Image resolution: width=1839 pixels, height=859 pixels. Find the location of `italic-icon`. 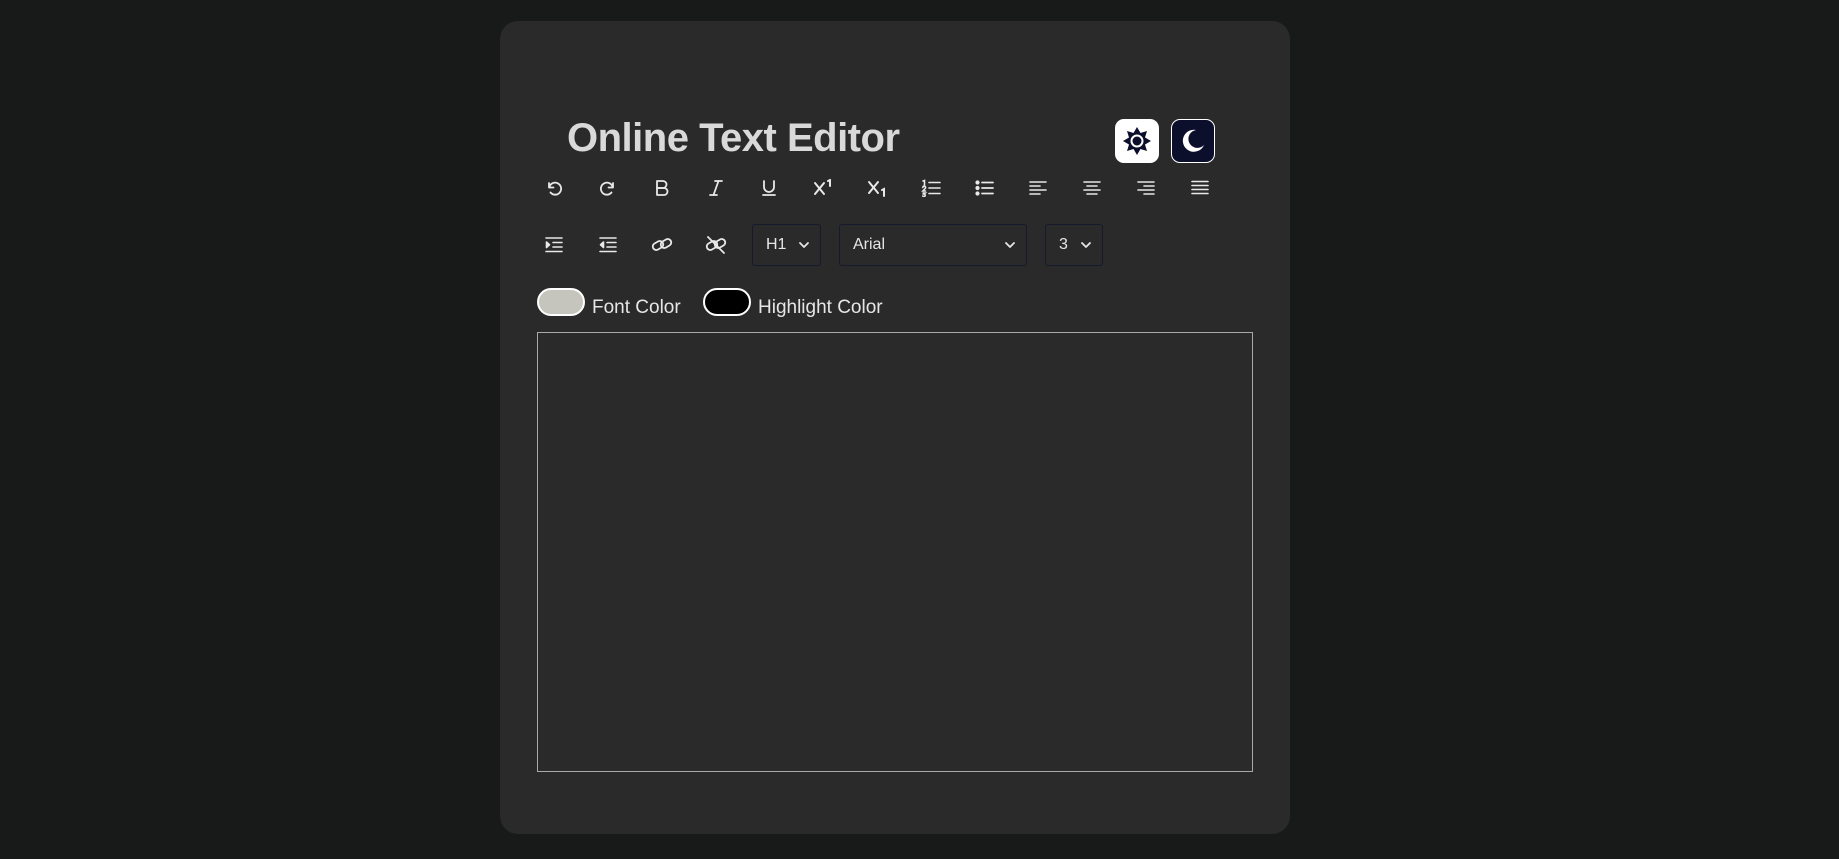

italic-icon is located at coordinates (716, 188).